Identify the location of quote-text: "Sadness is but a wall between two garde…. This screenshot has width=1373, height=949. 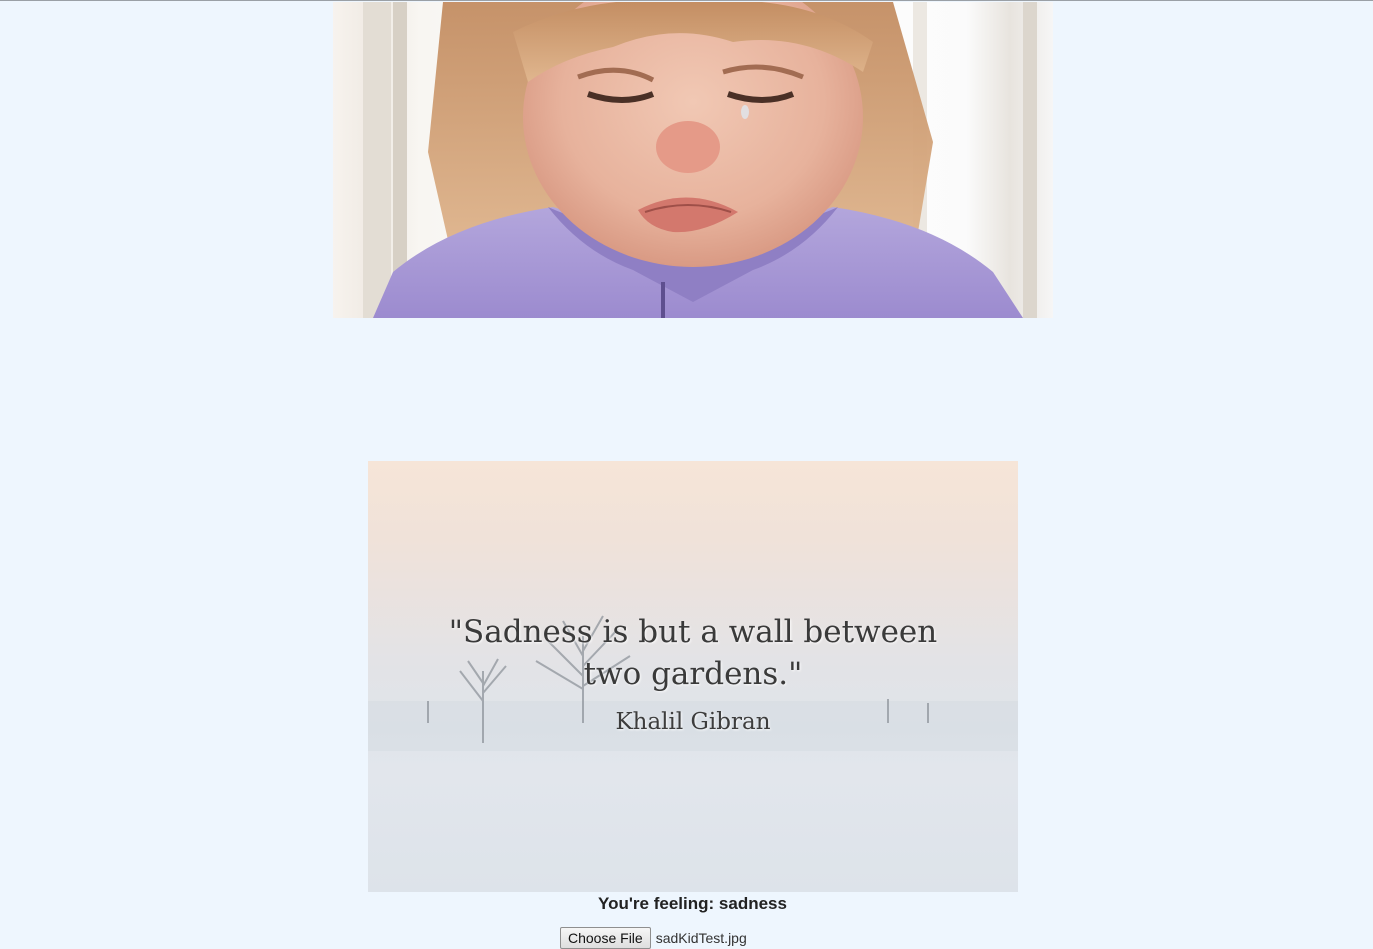
(693, 653).